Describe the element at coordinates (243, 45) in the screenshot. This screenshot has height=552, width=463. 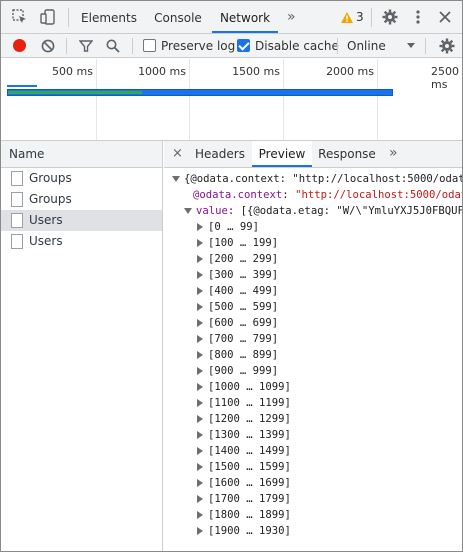
I see `disable-cache-checkbox` at that location.